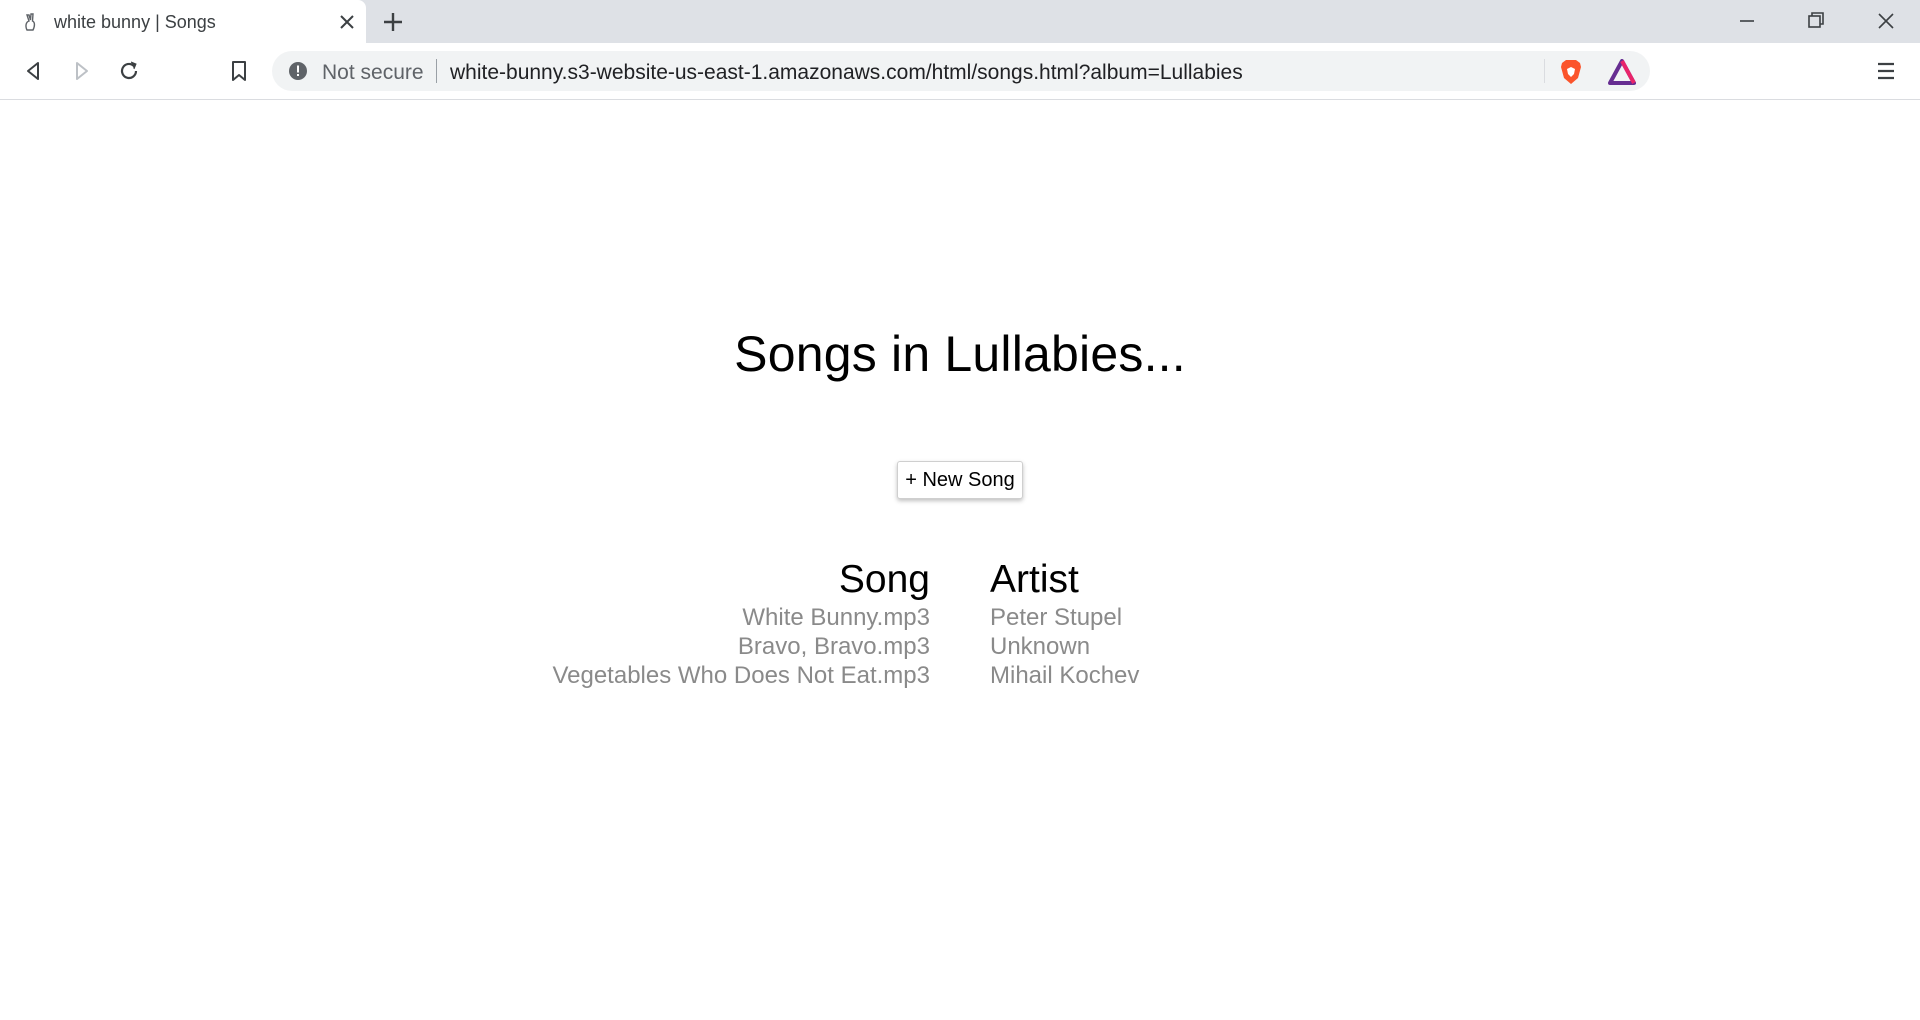 The width and height of the screenshot is (1920, 1020). What do you see at coordinates (129, 71) in the screenshot?
I see `reload-icon` at bounding box center [129, 71].